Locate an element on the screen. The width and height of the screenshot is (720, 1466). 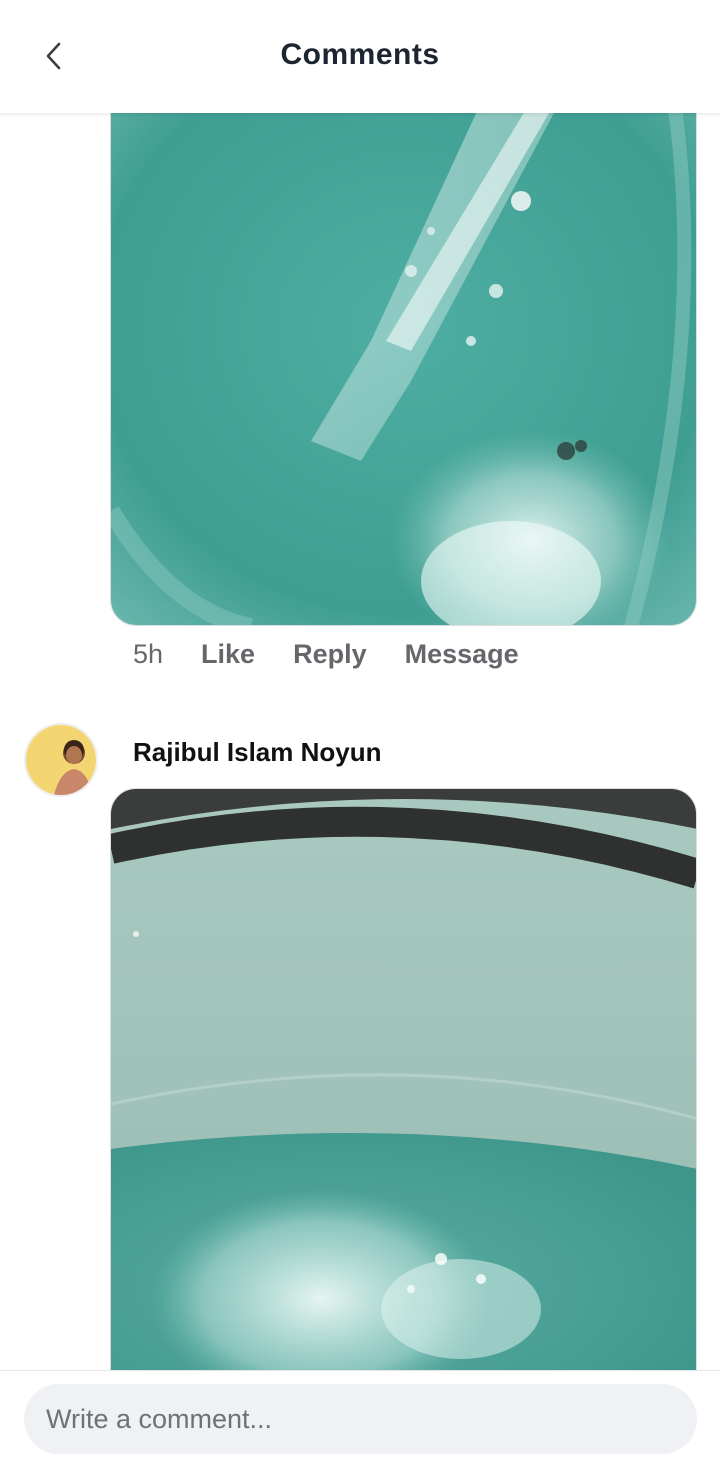
comment-actions: 5h Like Reply Message is located at coordinates (345, 654).